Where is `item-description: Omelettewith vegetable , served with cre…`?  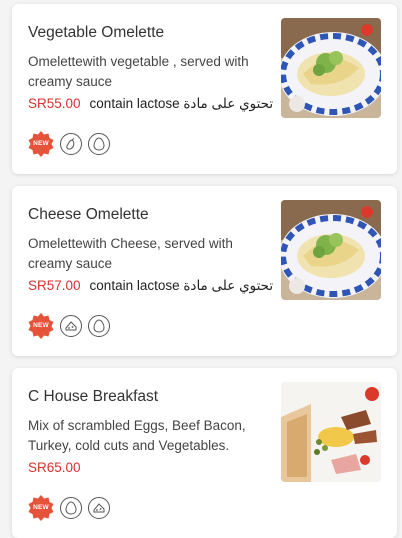
item-description: Omelettewith vegetable , served with cre… is located at coordinates (138, 71).